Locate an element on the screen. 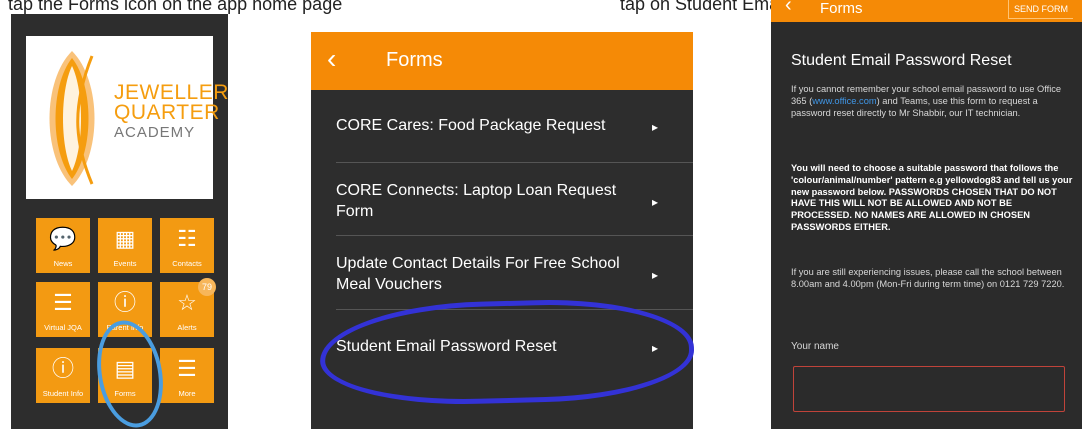 The width and height of the screenshot is (1085, 433). logo-text-line: JEWELLERY is located at coordinates (171, 92).